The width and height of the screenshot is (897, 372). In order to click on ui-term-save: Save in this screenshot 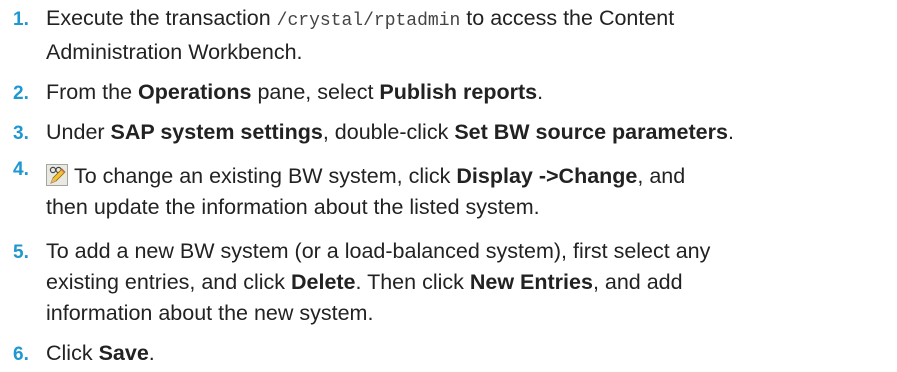, I will do `click(123, 353)`.